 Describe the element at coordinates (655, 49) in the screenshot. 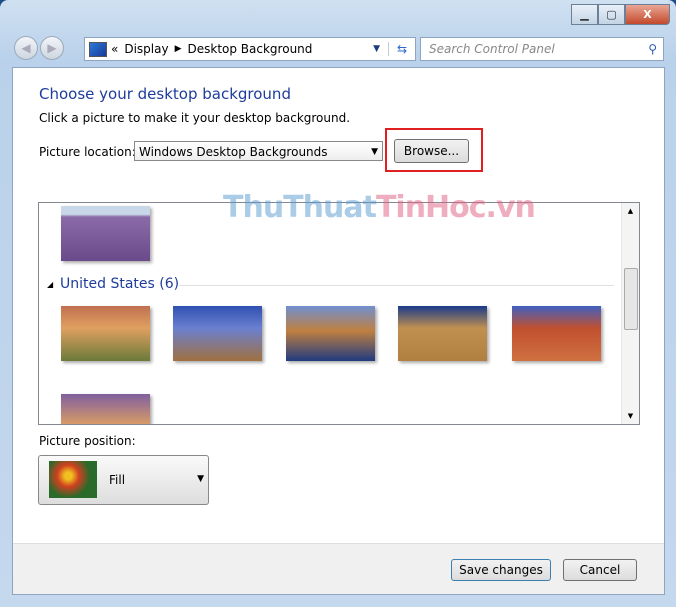

I see `search-icon: ⚲` at that location.